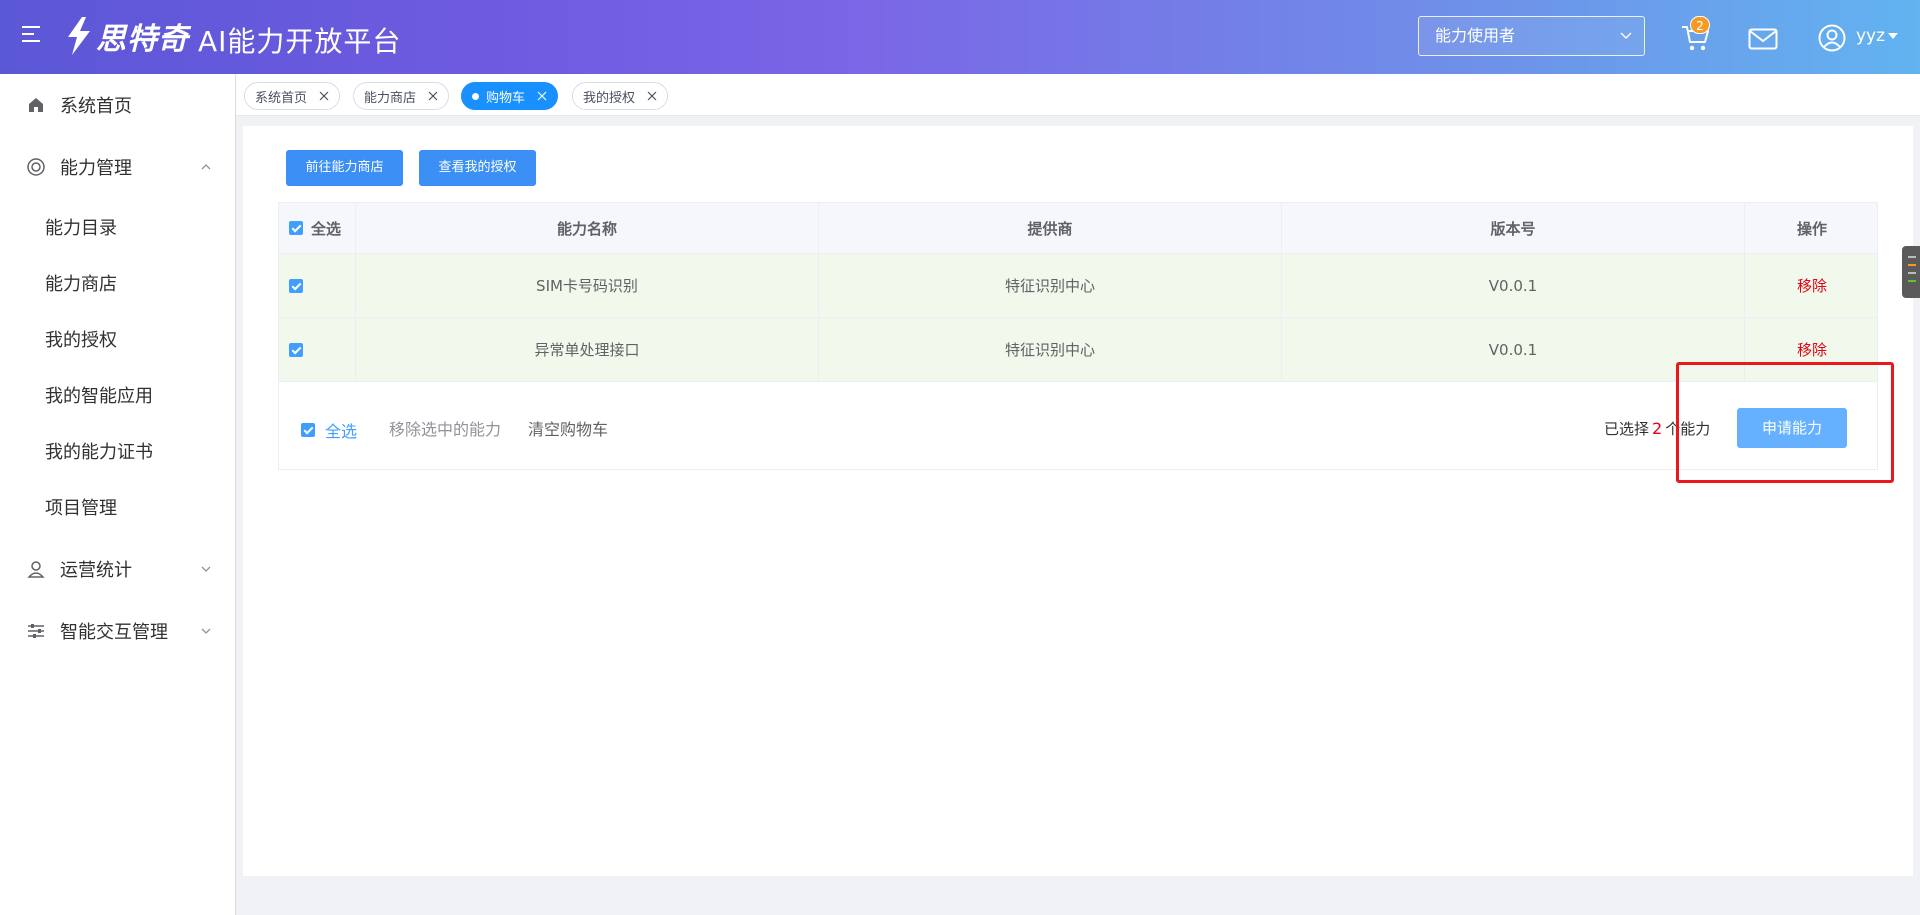  What do you see at coordinates (587, 349) in the screenshot?
I see `capability-name: 异常单处理接口` at bounding box center [587, 349].